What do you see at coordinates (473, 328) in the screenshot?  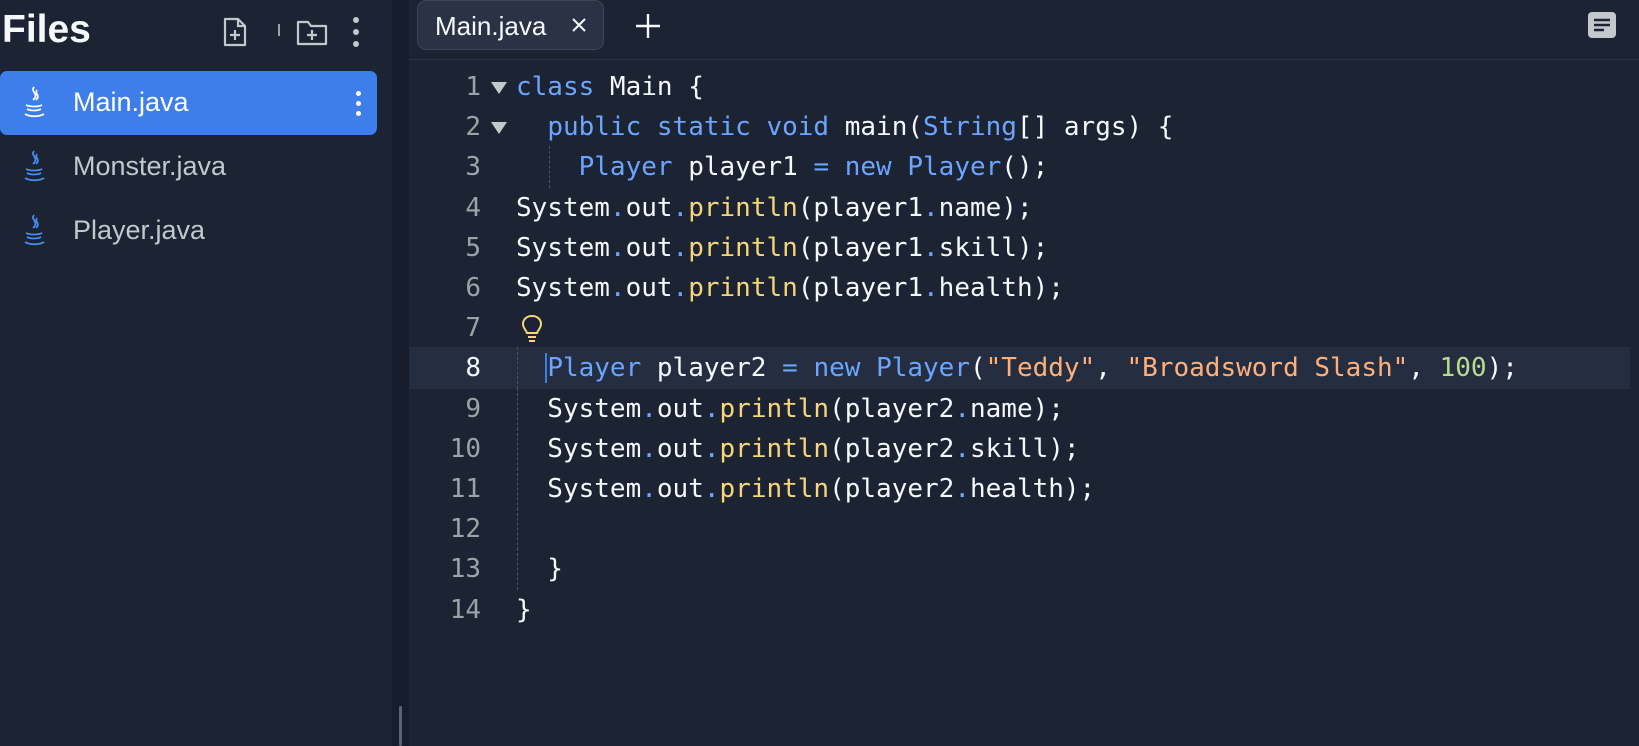 I see `line-number: 7` at bounding box center [473, 328].